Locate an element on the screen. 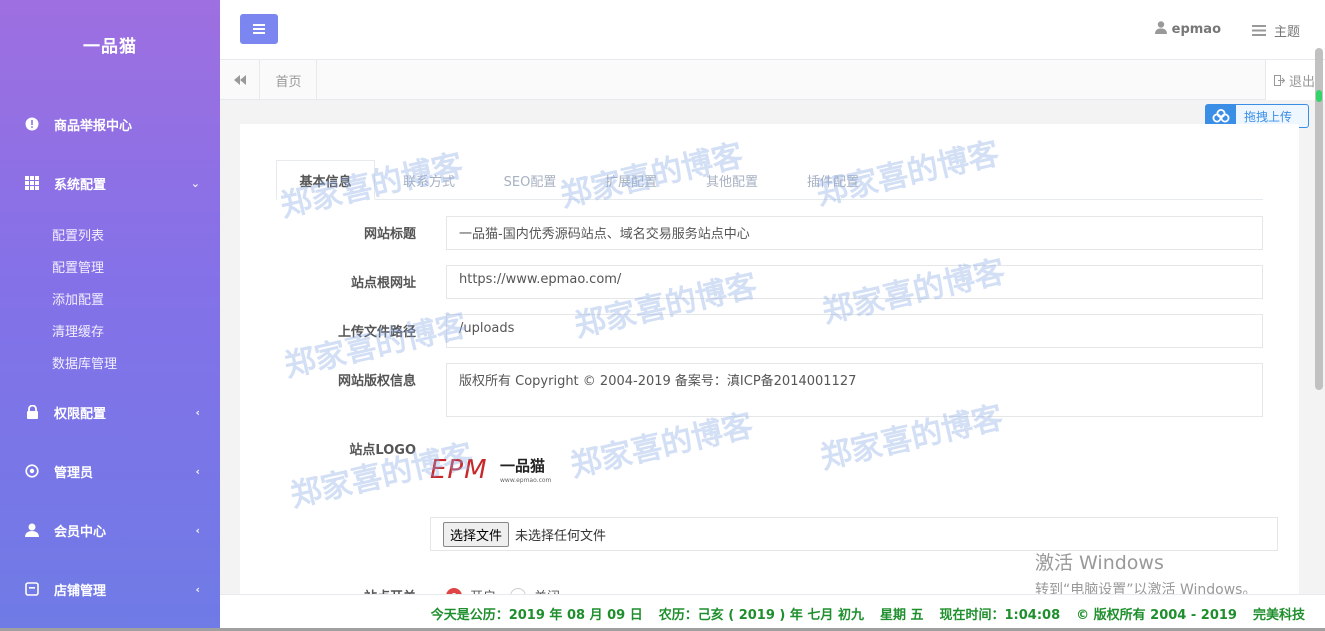  sidebar-item-label: 商品举报中心 is located at coordinates (93, 126).